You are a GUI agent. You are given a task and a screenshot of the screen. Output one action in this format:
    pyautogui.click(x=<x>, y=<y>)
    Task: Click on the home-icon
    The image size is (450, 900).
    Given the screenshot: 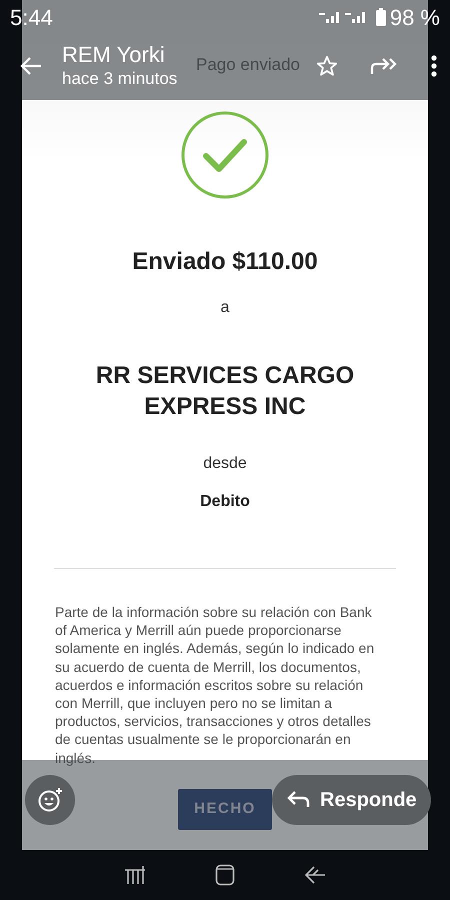 What is the action you would take?
    pyautogui.click(x=224, y=875)
    